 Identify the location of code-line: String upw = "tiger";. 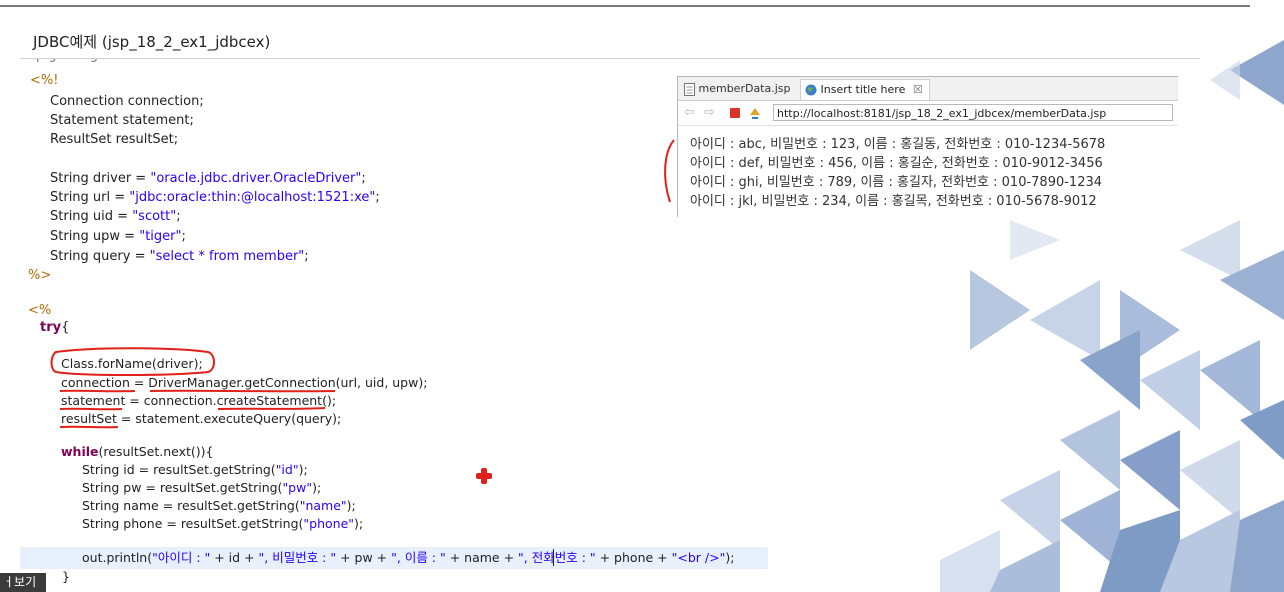
(118, 236).